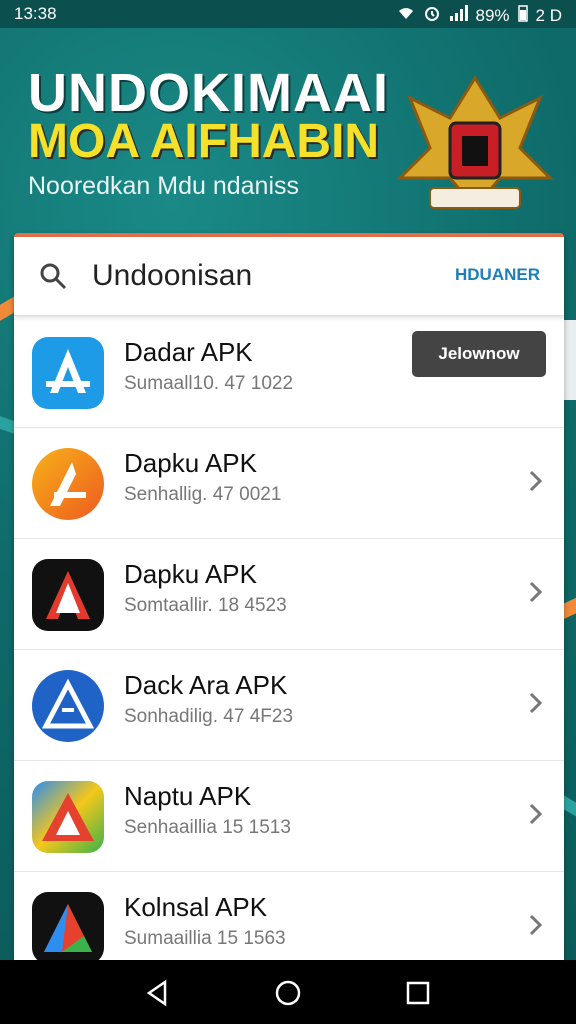  What do you see at coordinates (289, 372) in the screenshot?
I see `list-item: Dadar APK Sumaall10. 47 1022 Jelownow` at bounding box center [289, 372].